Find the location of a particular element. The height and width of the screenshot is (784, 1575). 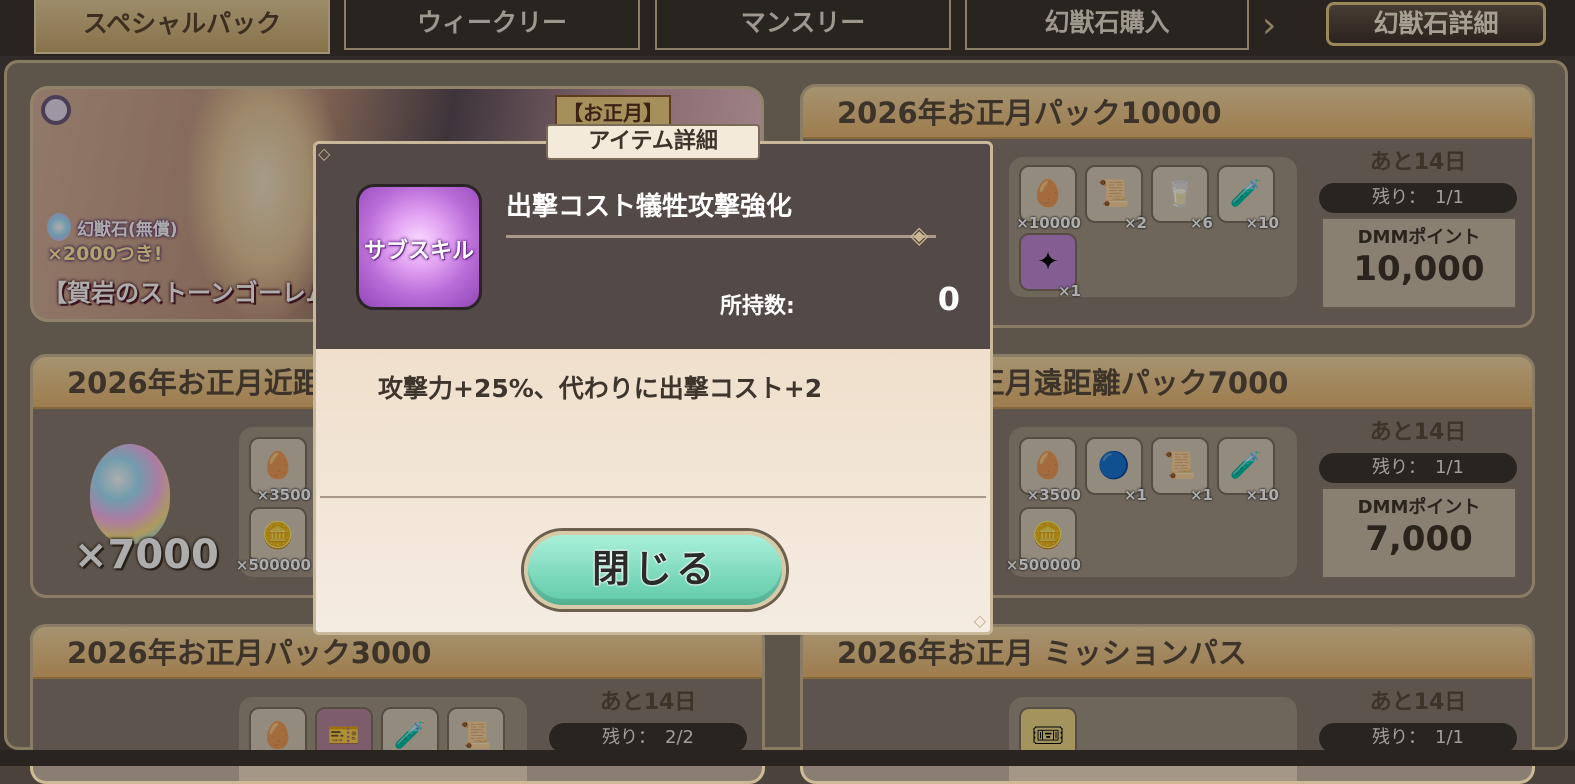

ornament-icon: ◈ is located at coordinates (919, 235).